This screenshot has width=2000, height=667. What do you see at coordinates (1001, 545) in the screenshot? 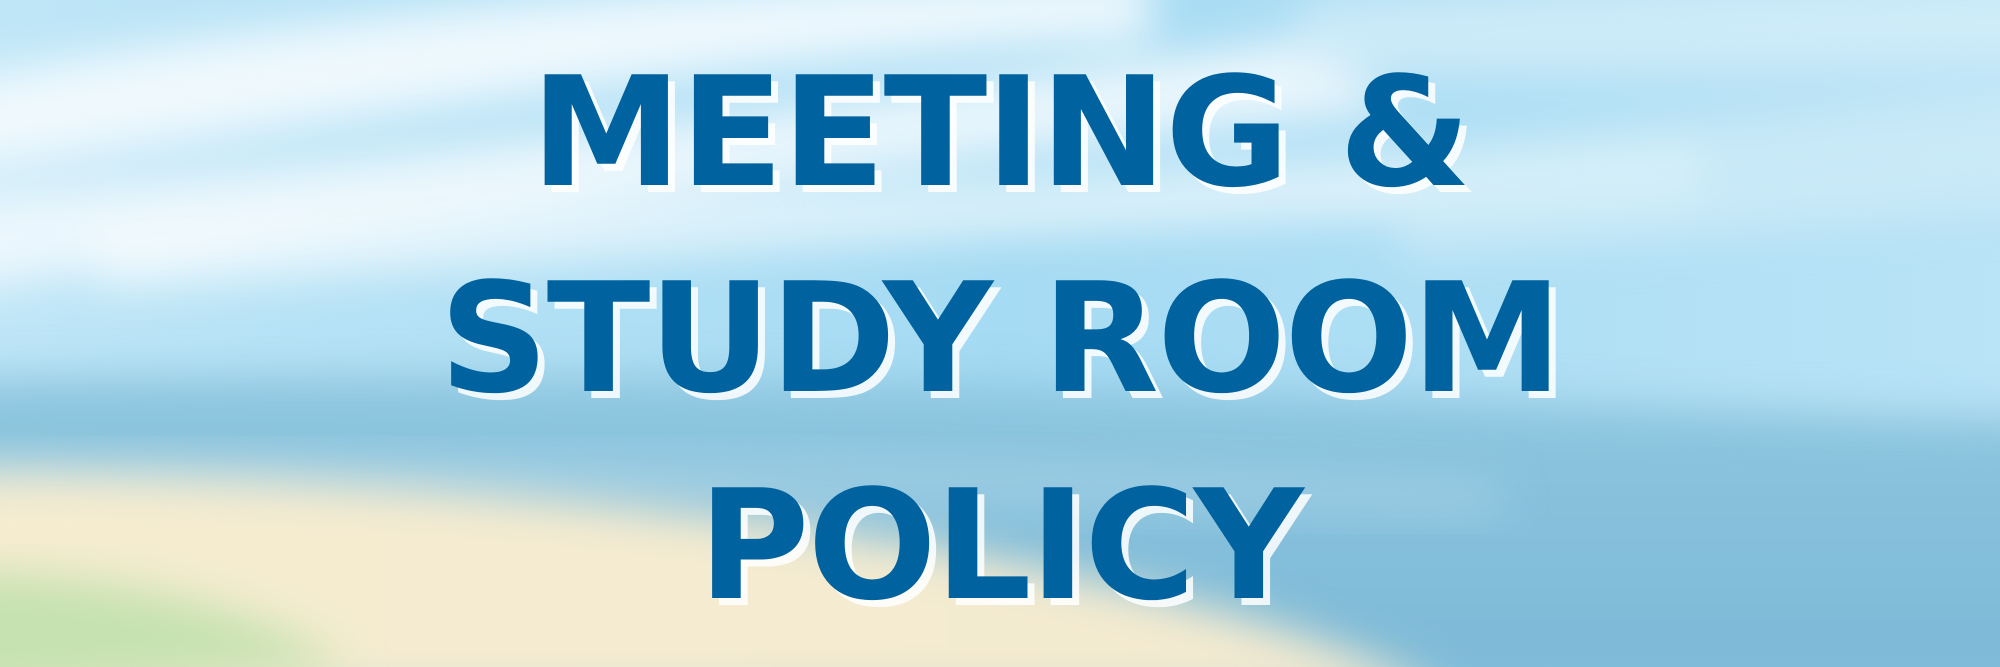
I see `title-line-3: POLICY` at bounding box center [1001, 545].